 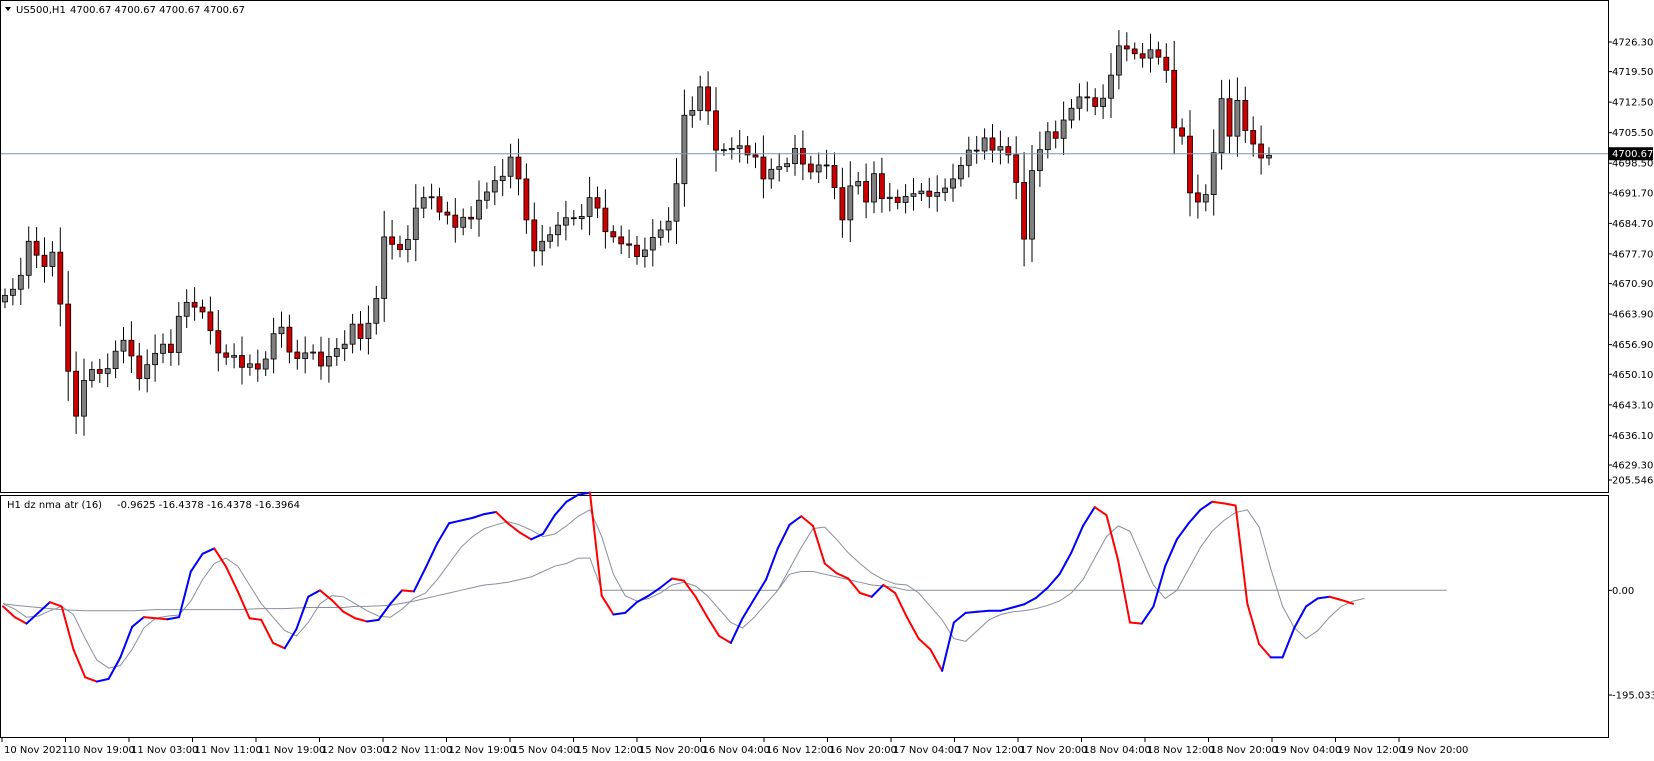 What do you see at coordinates (1632, 375) in the screenshot?
I see `price-tick-label: 4650.10` at bounding box center [1632, 375].